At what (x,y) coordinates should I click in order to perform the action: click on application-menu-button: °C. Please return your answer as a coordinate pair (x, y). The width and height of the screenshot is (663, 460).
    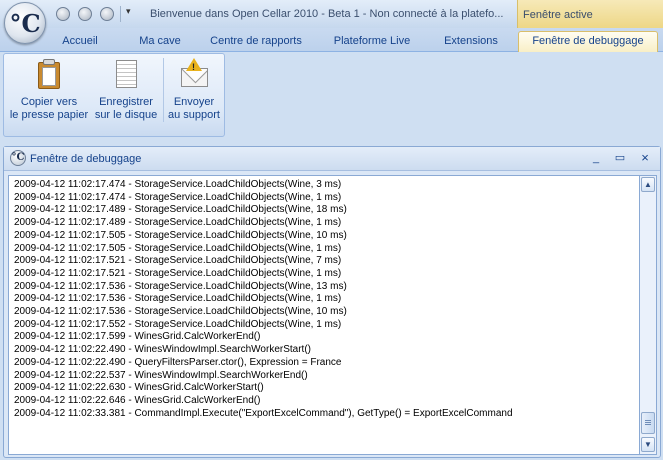
    Looking at the image, I should click on (25, 23).